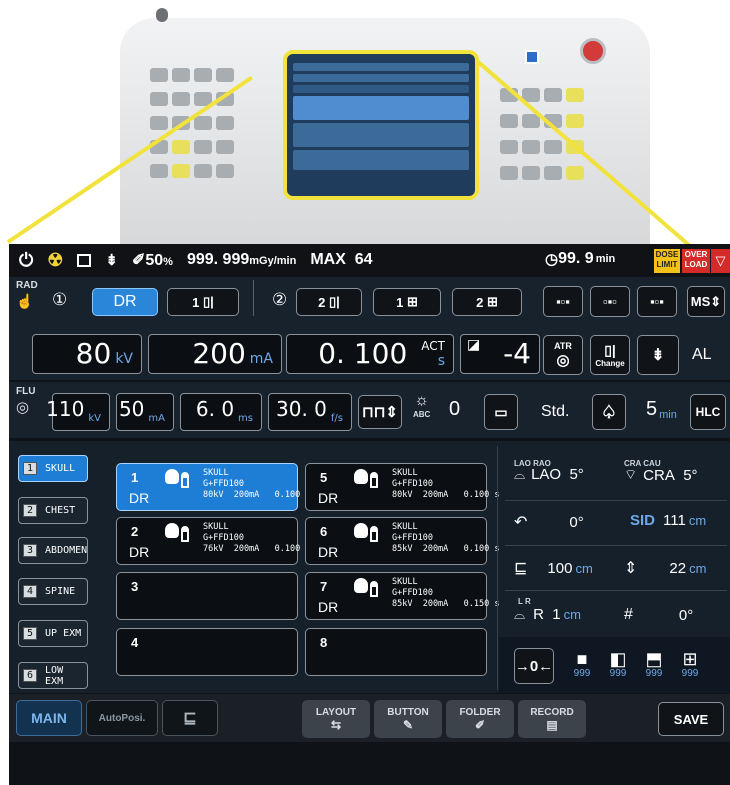 The height and width of the screenshot is (785, 730). Describe the element at coordinates (369, 260) in the screenshot. I see `status-bar: ⏻ ☢ ⇟ ✐50% 999. 999mGy/min MAX 64` at that location.